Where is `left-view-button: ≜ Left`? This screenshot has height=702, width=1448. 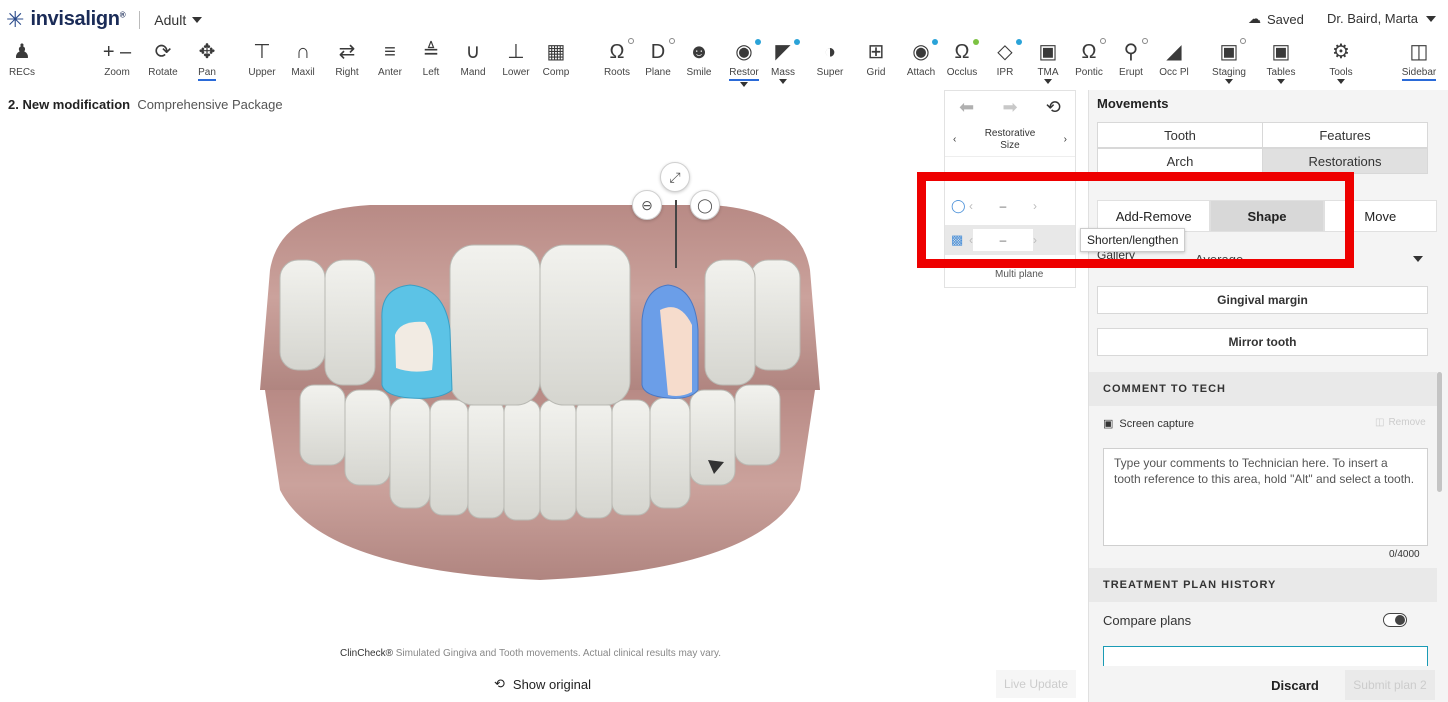 left-view-button: ≜ Left is located at coordinates (431, 64).